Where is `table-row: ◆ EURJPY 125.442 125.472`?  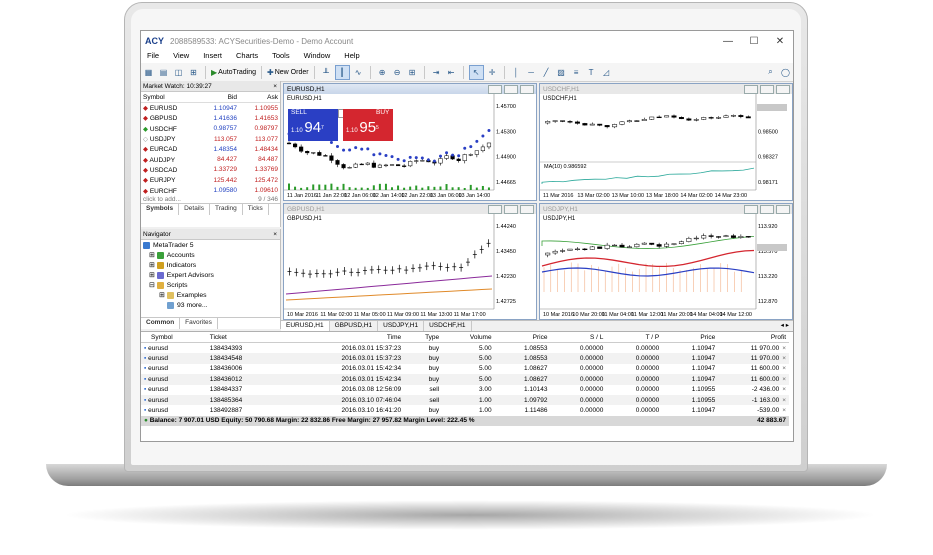
table-row: ◆ EURJPY 125.442 125.472 is located at coordinates (210, 180).